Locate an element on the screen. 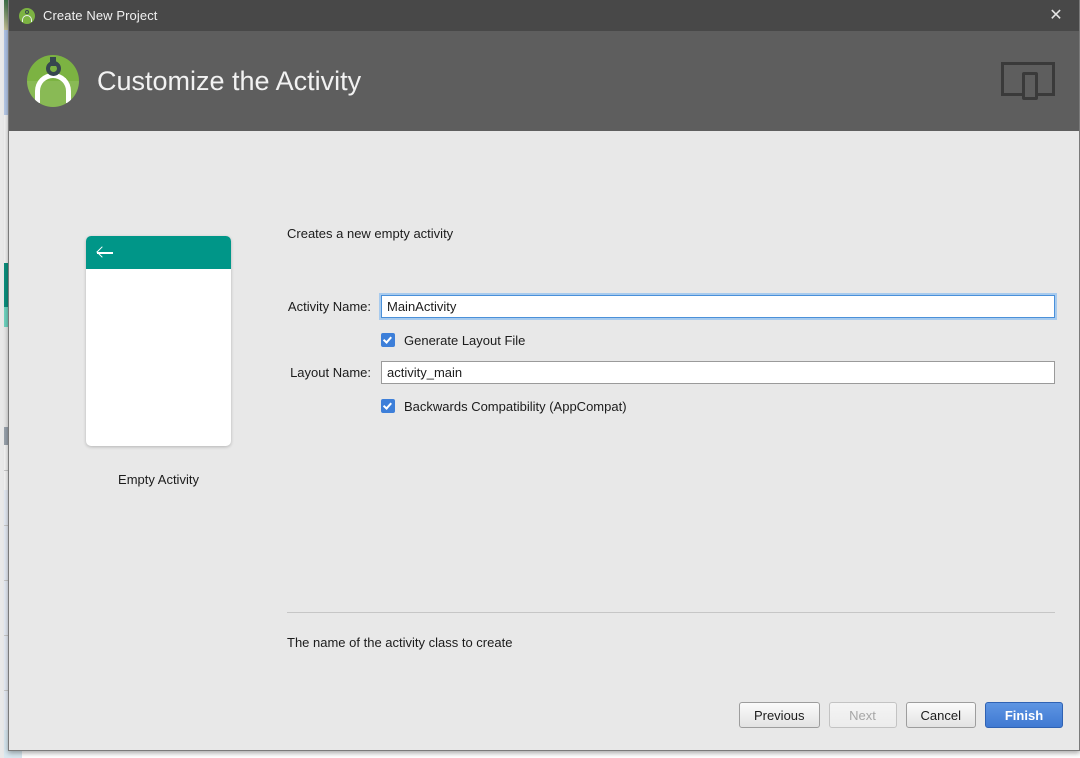 Image resolution: width=1080 pixels, height=758 pixels. thumbnail-appbar is located at coordinates (158, 252).